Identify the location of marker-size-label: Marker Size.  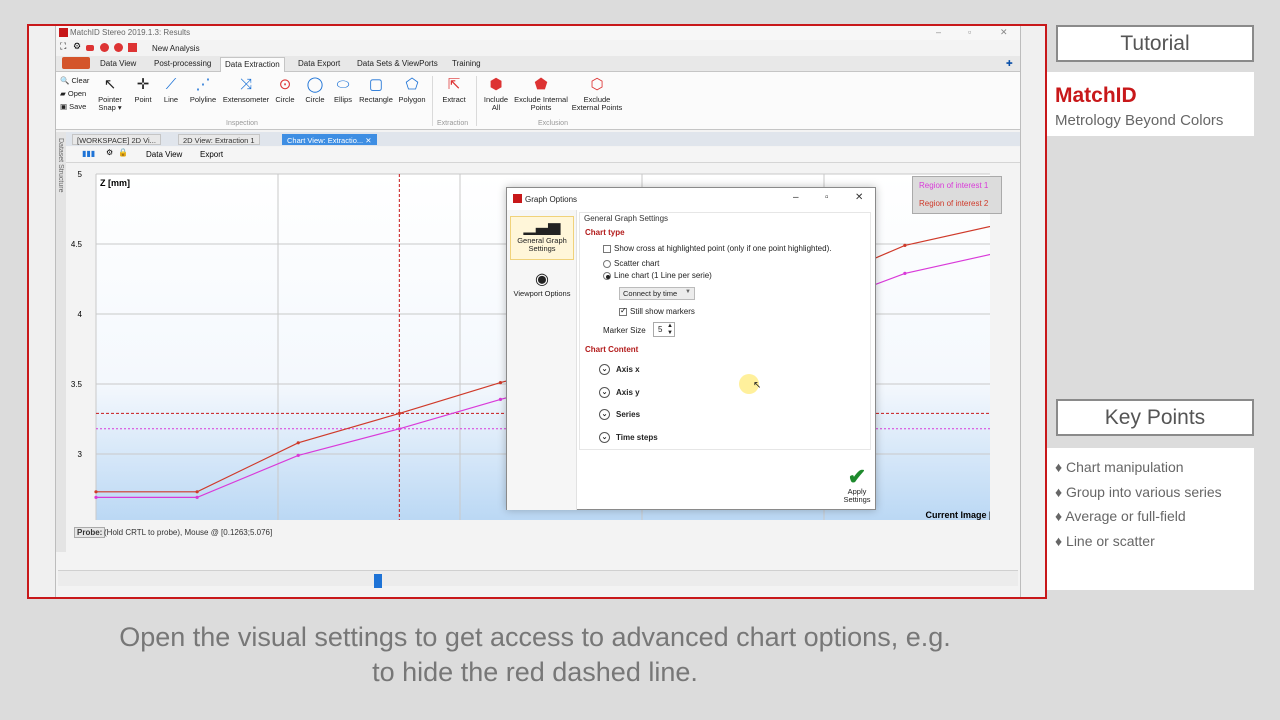
(624, 330).